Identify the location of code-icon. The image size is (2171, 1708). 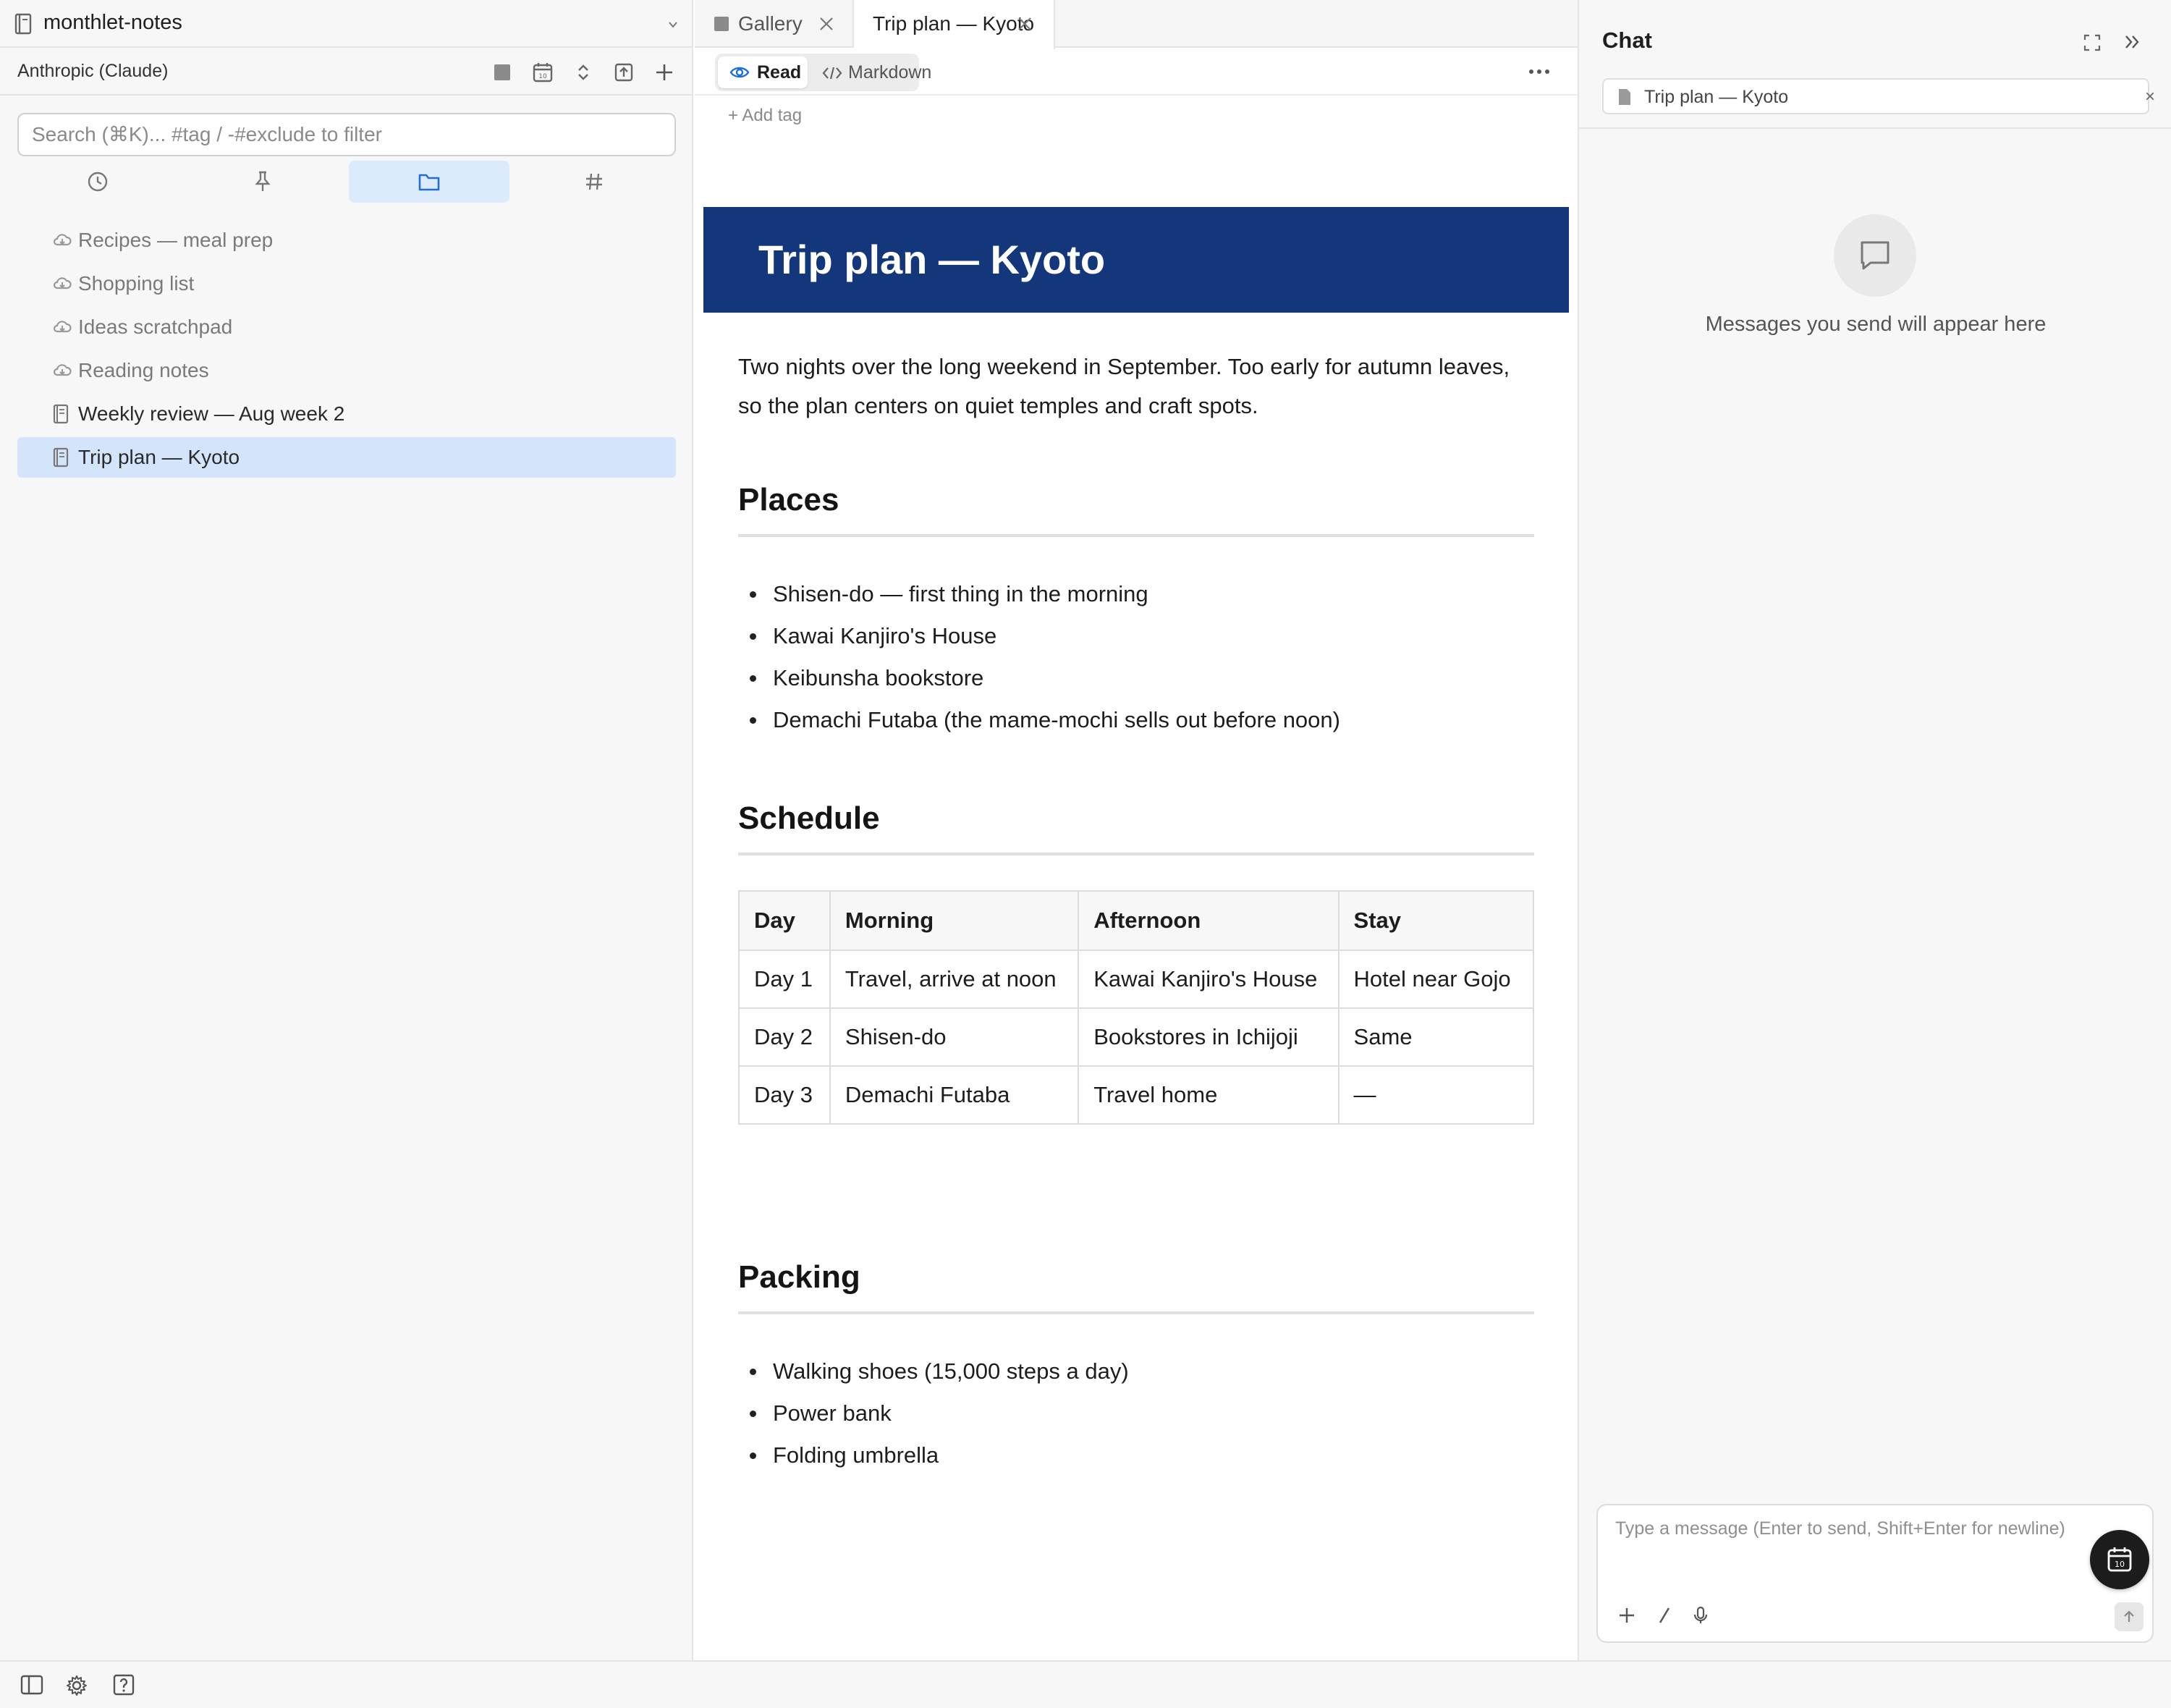
(832, 73).